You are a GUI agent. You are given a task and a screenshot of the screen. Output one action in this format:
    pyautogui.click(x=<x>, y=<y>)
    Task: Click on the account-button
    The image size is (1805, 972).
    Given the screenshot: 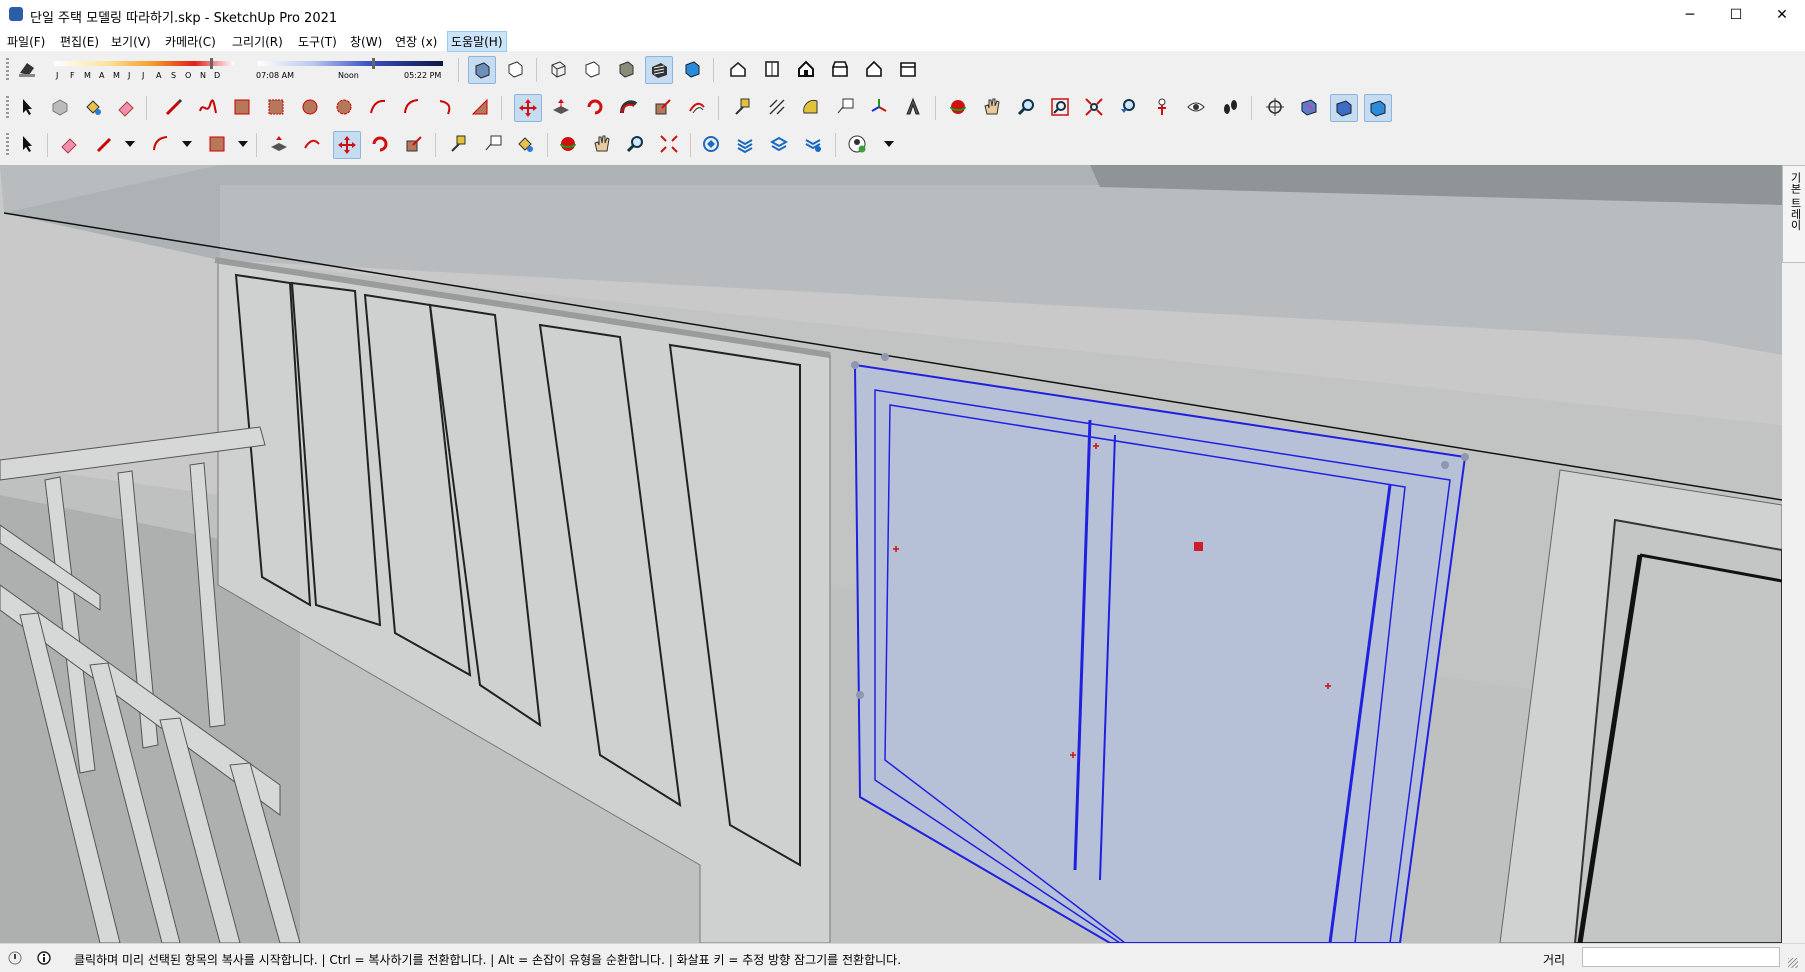 What is the action you would take?
    pyautogui.click(x=857, y=144)
    